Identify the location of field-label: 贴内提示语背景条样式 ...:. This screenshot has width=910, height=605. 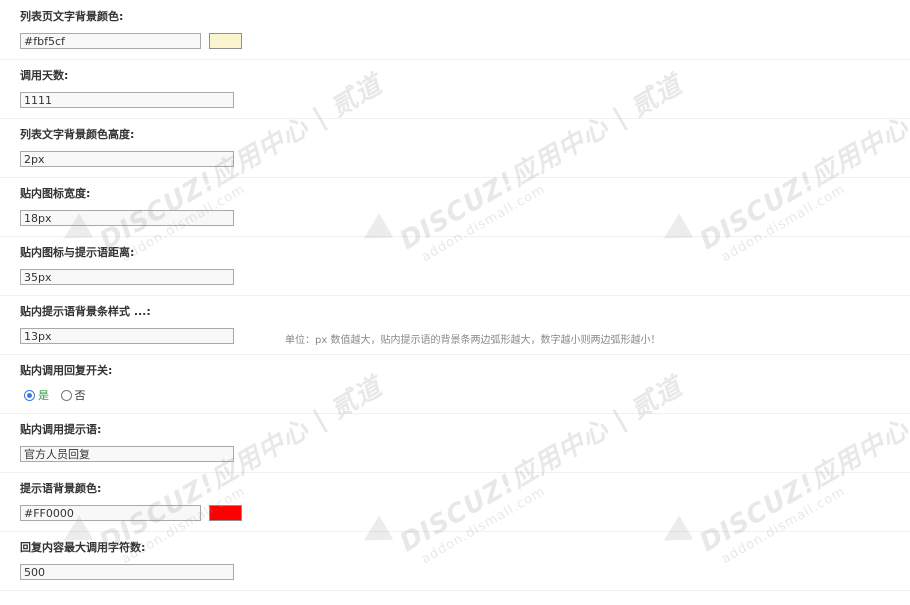
(85, 311).